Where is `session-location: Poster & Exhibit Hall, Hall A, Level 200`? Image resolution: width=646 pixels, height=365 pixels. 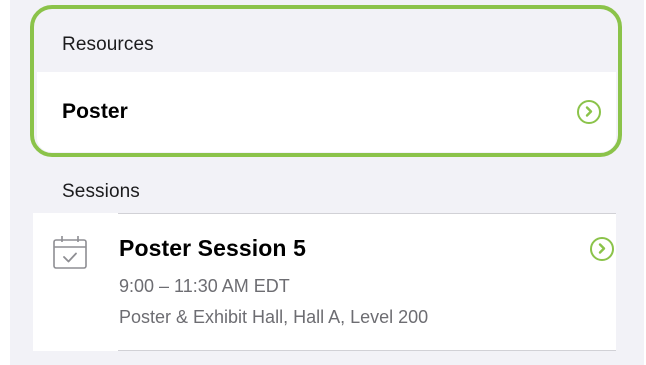
session-location: Poster & Exhibit Hall, Hall A, Level 200 is located at coordinates (274, 317).